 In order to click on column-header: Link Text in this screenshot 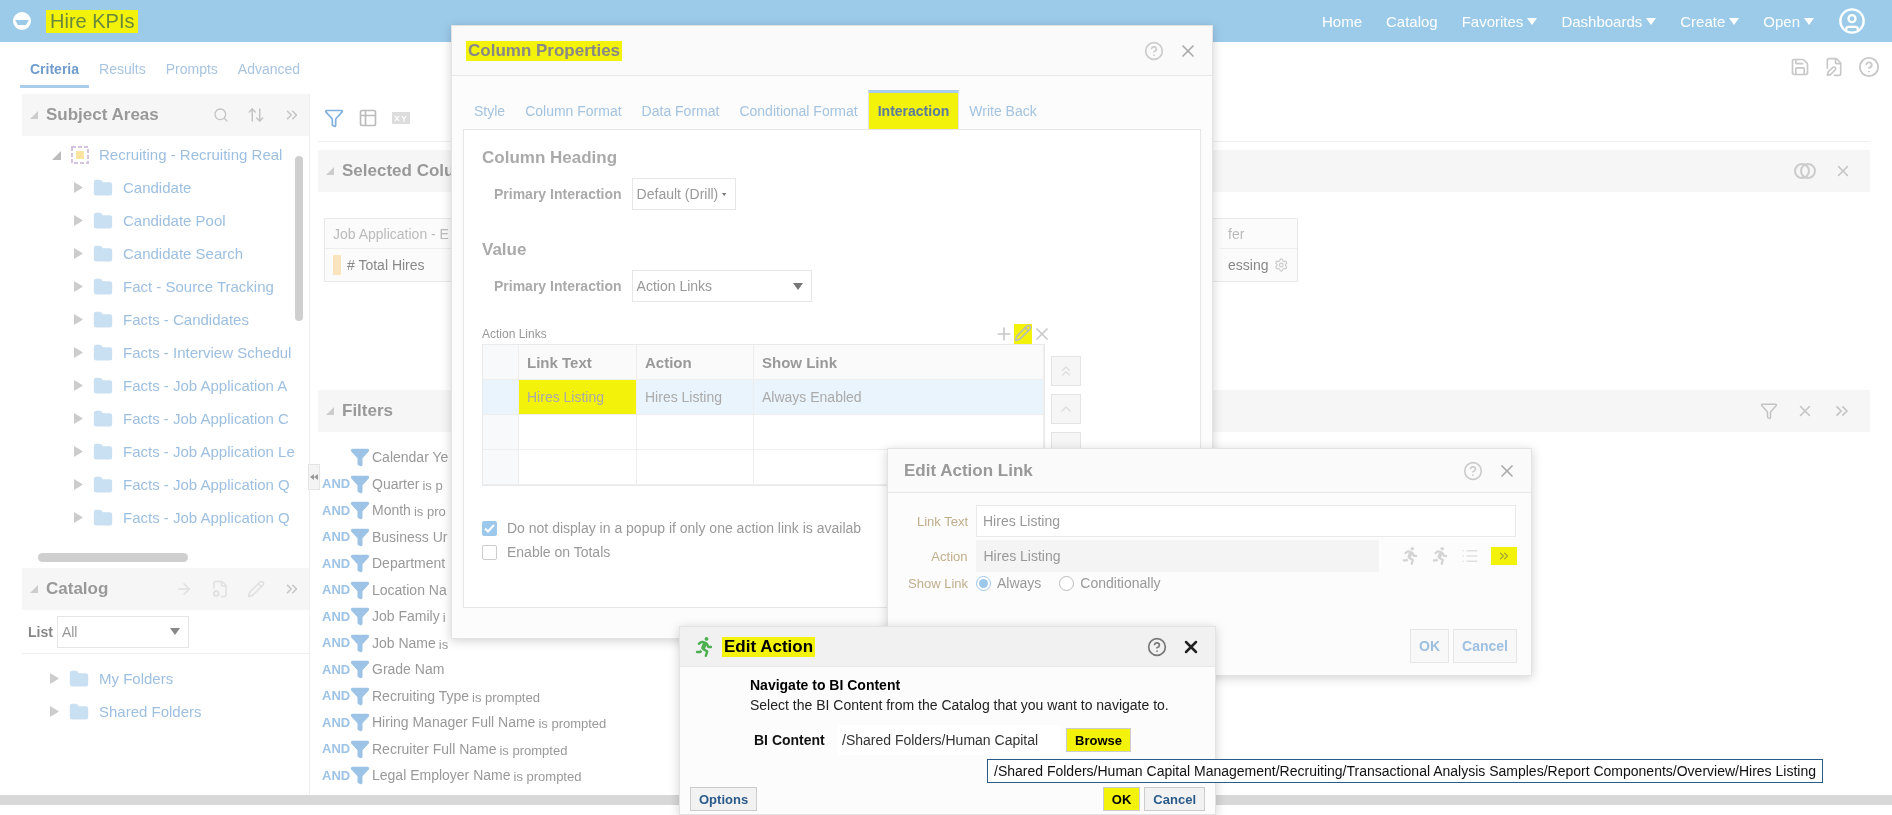, I will do `click(578, 362)`.